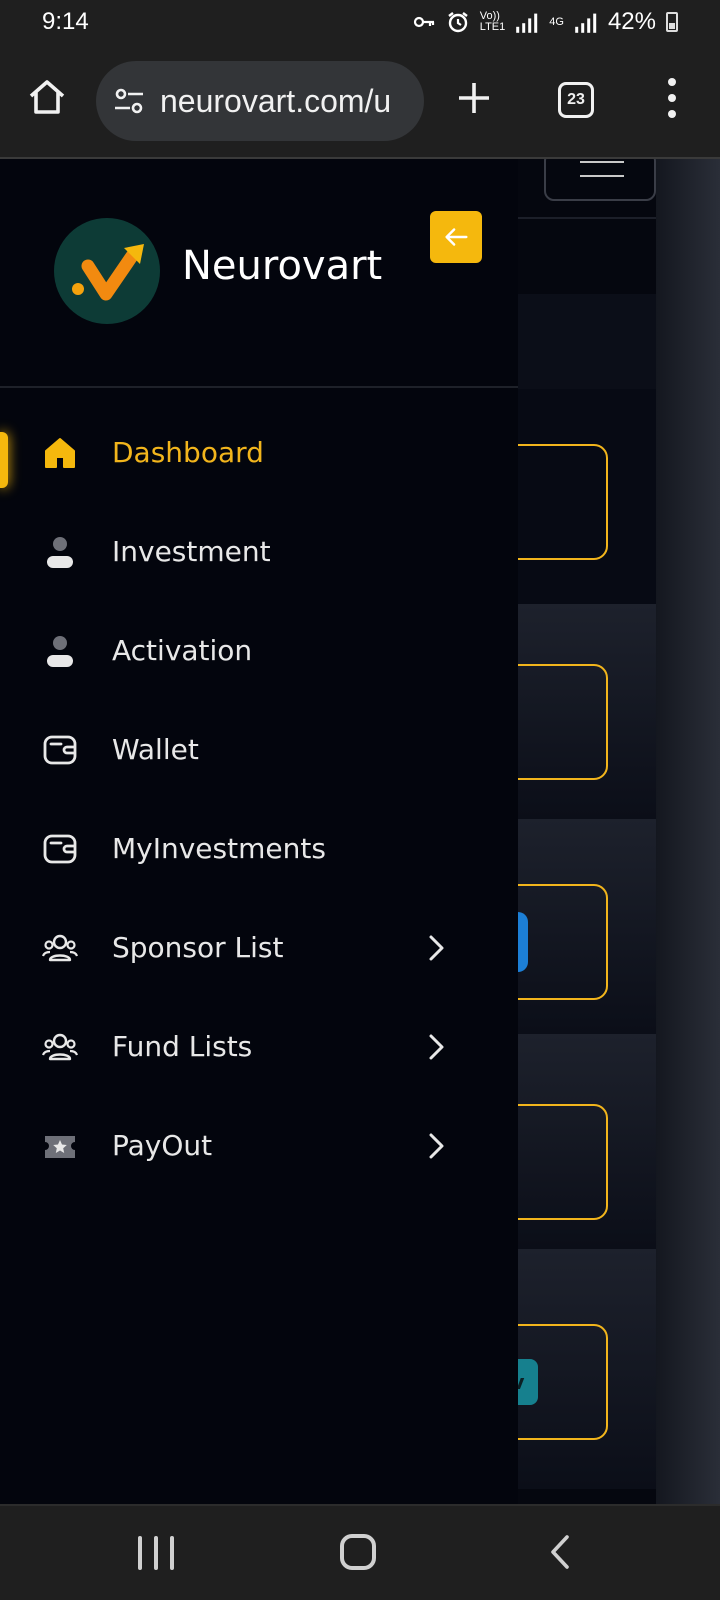  What do you see at coordinates (259, 749) in the screenshot?
I see `sidebar-item-wallet: Wallet` at bounding box center [259, 749].